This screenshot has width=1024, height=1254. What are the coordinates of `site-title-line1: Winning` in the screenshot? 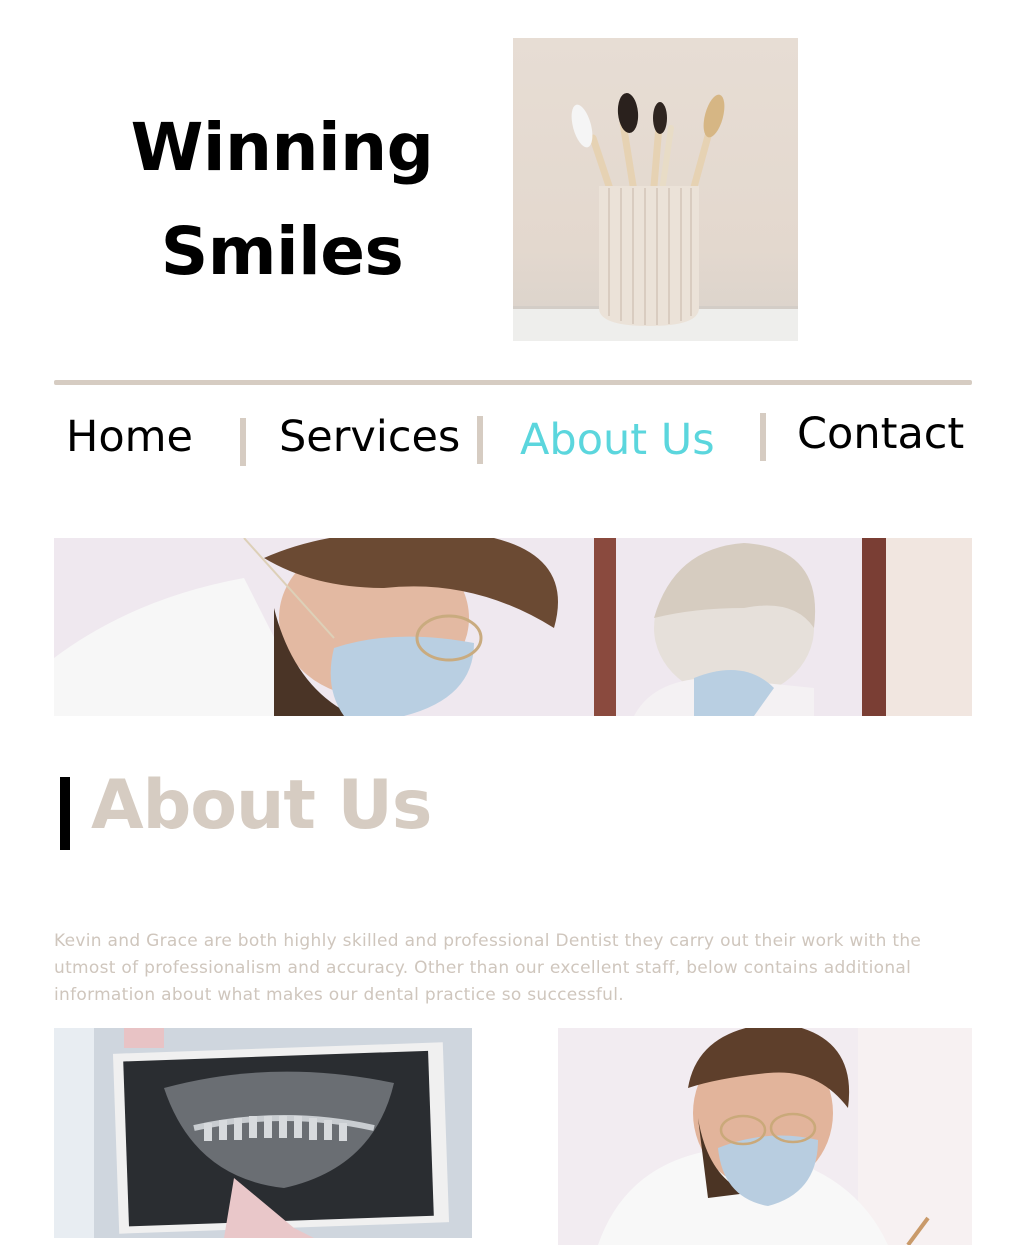 It's located at (282, 147).